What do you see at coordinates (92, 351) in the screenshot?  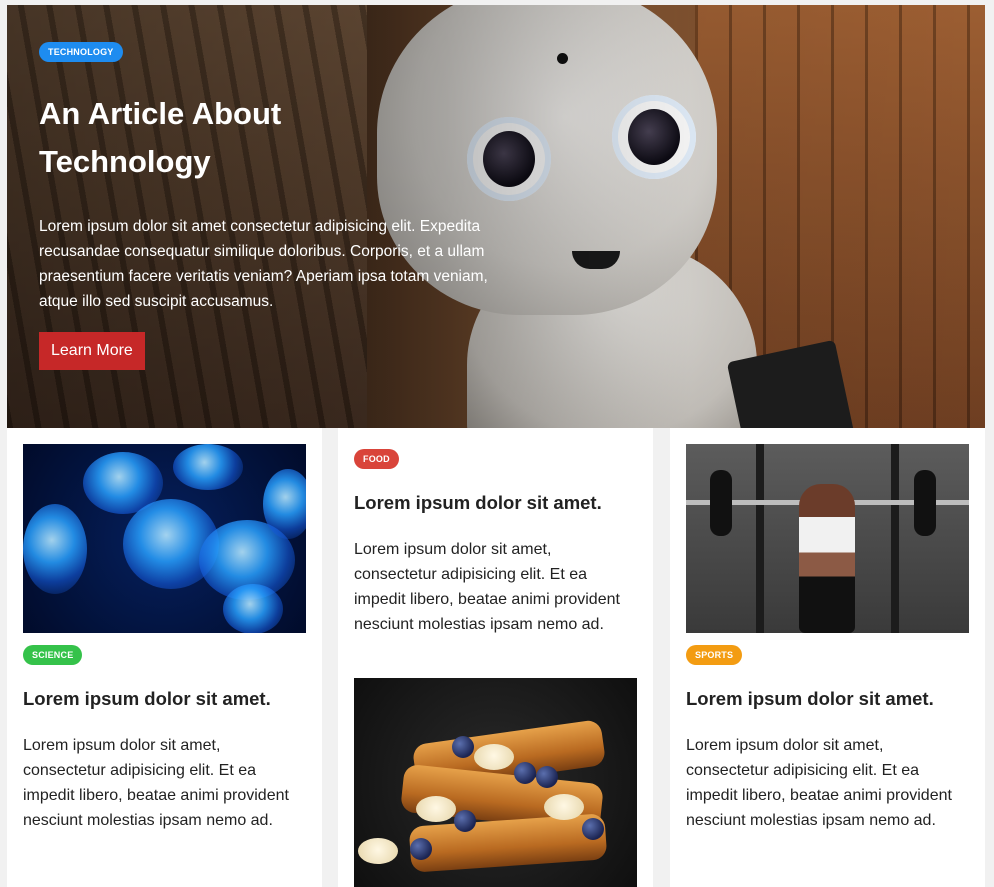 I see `learn-more-button: Learn More` at bounding box center [92, 351].